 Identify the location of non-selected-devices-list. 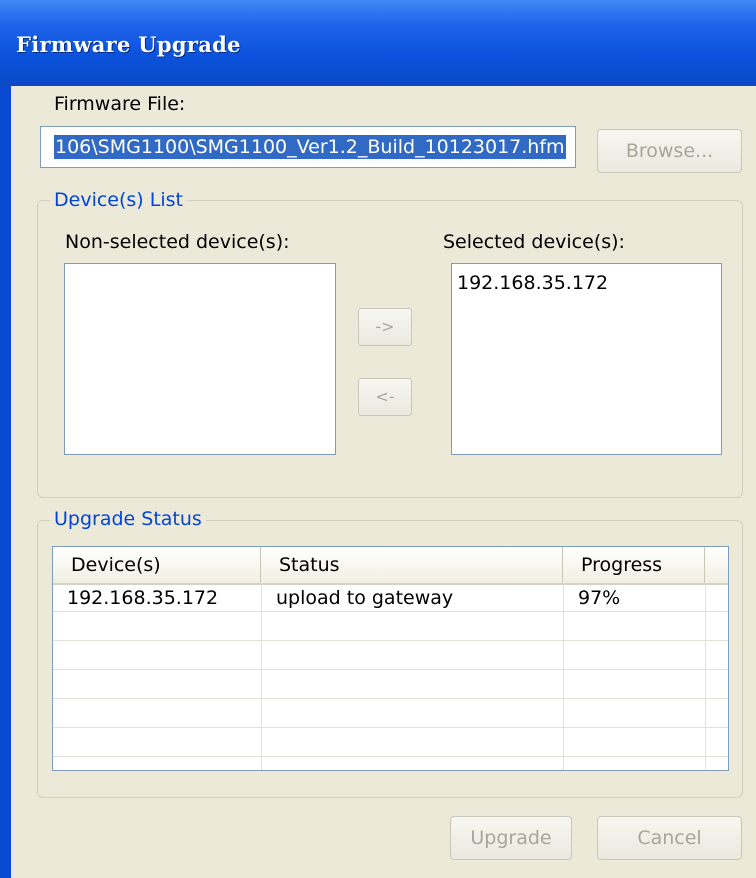
(200, 359).